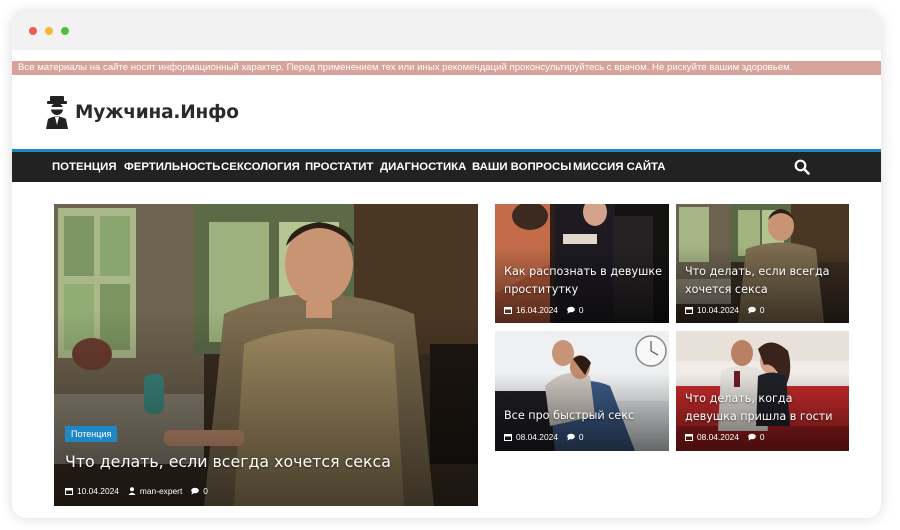  I want to click on nav-item-fertility: ФЕРТИЛЬНОСТЬ, so click(172, 167).